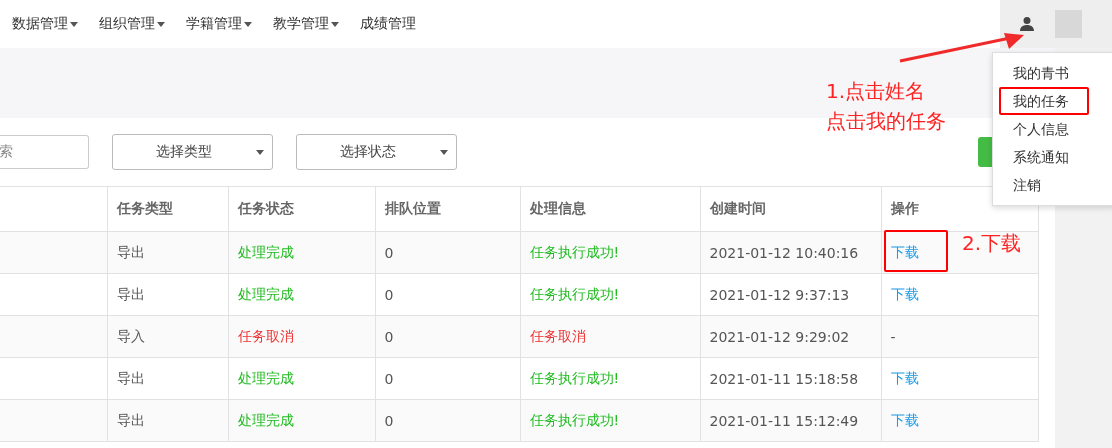 This screenshot has width=1112, height=448. I want to click on nav-menu-item: 数据管理, so click(45, 24).